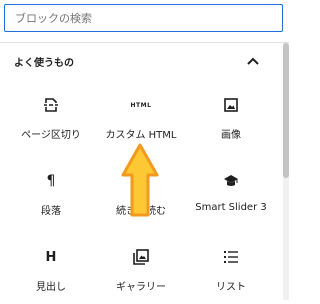 Image resolution: width=320 pixels, height=304 pixels. Describe the element at coordinates (140, 61) in the screenshot. I see `panel-header: よく使うもの` at that location.